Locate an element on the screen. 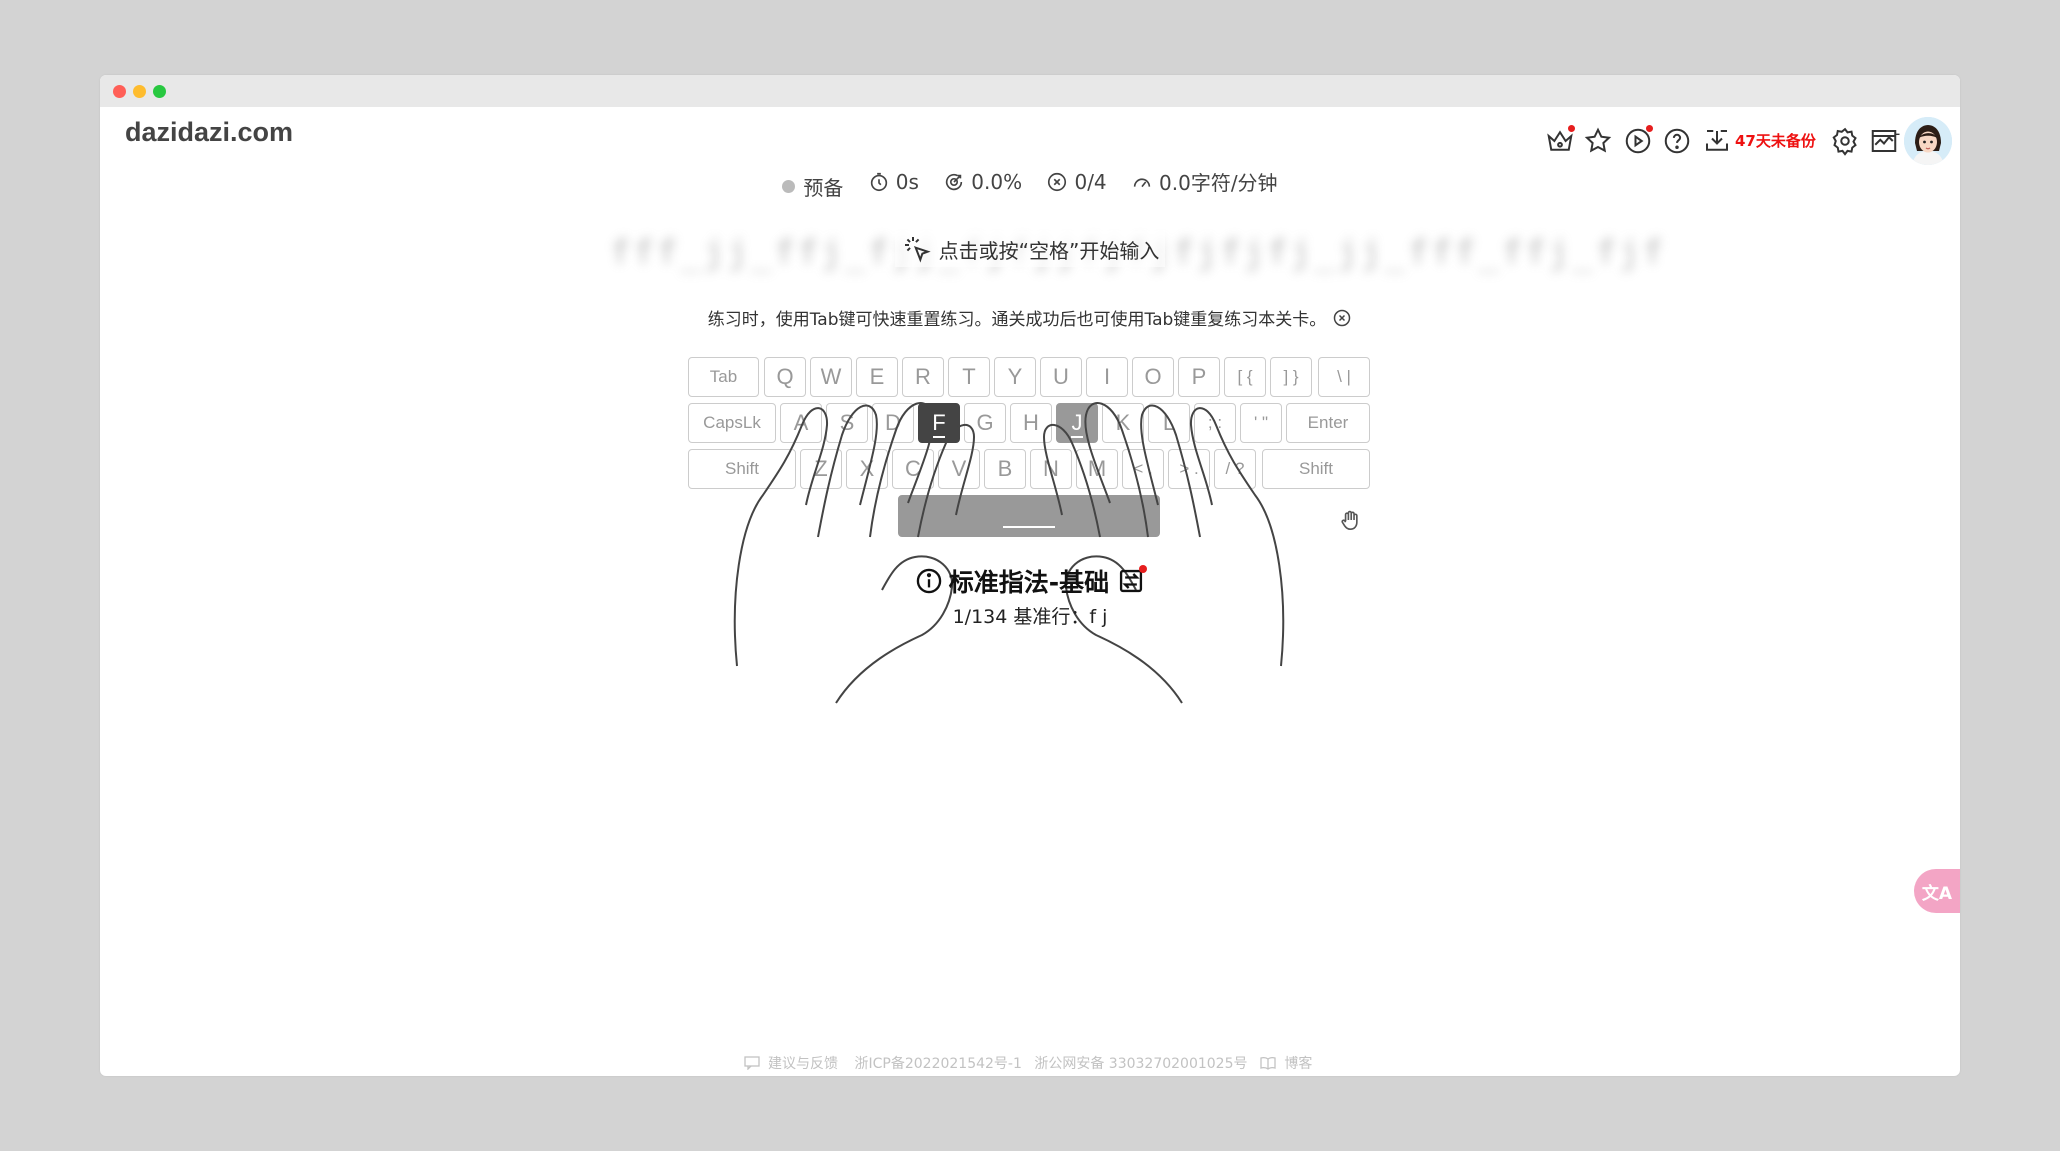 The image size is (2060, 1151). lesson-title: 标准指法-基础 is located at coordinates (1030, 582).